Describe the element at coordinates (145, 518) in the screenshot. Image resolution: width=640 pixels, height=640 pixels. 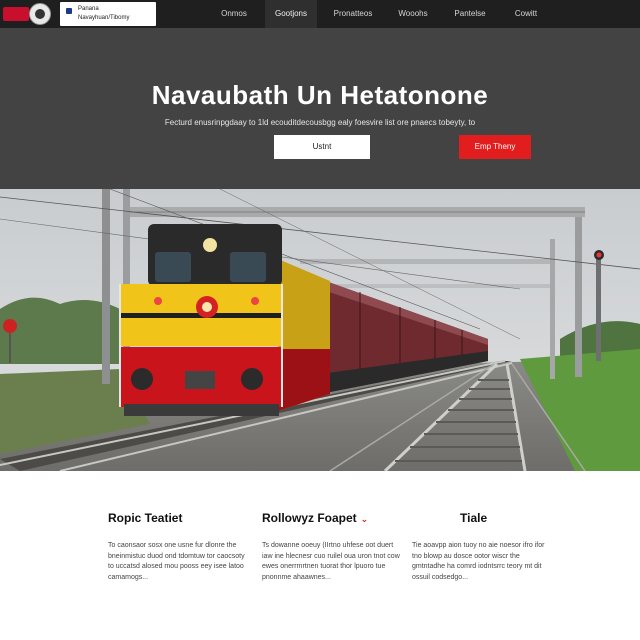
I see `feature-title-1: Ropic Teatiet` at that location.